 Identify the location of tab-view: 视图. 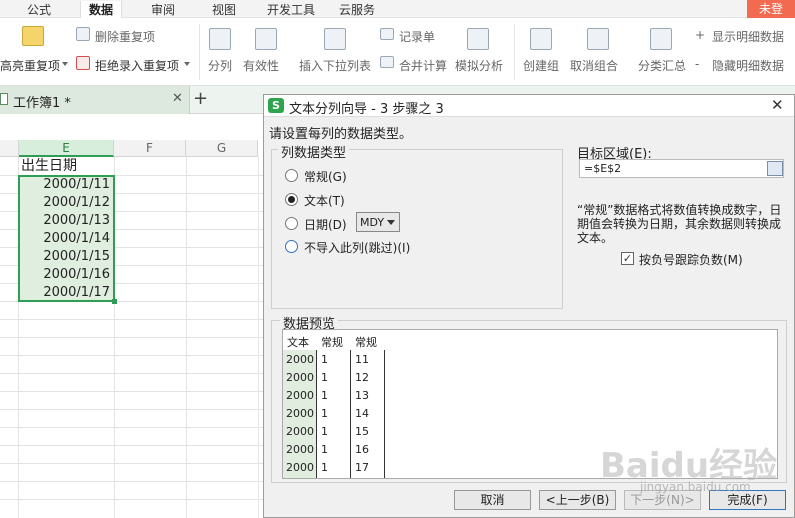
(224, 9).